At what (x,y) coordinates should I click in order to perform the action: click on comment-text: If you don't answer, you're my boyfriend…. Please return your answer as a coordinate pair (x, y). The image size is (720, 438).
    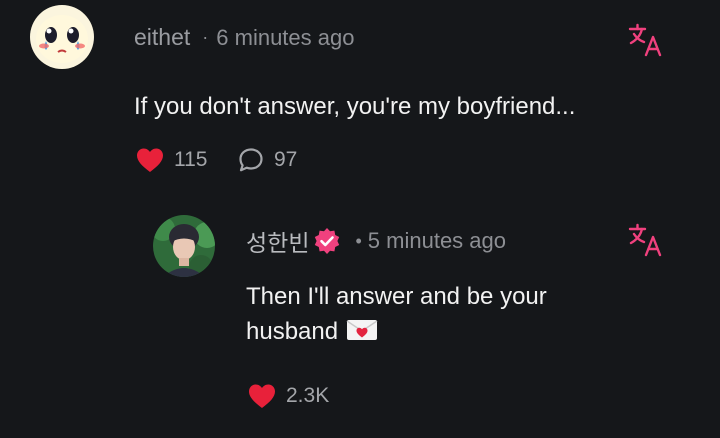
    Looking at the image, I should click on (355, 106).